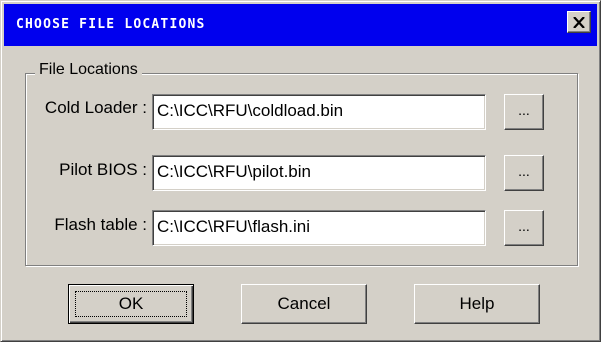 The image size is (601, 342). I want to click on flash-table-label: Flash table :, so click(100, 224).